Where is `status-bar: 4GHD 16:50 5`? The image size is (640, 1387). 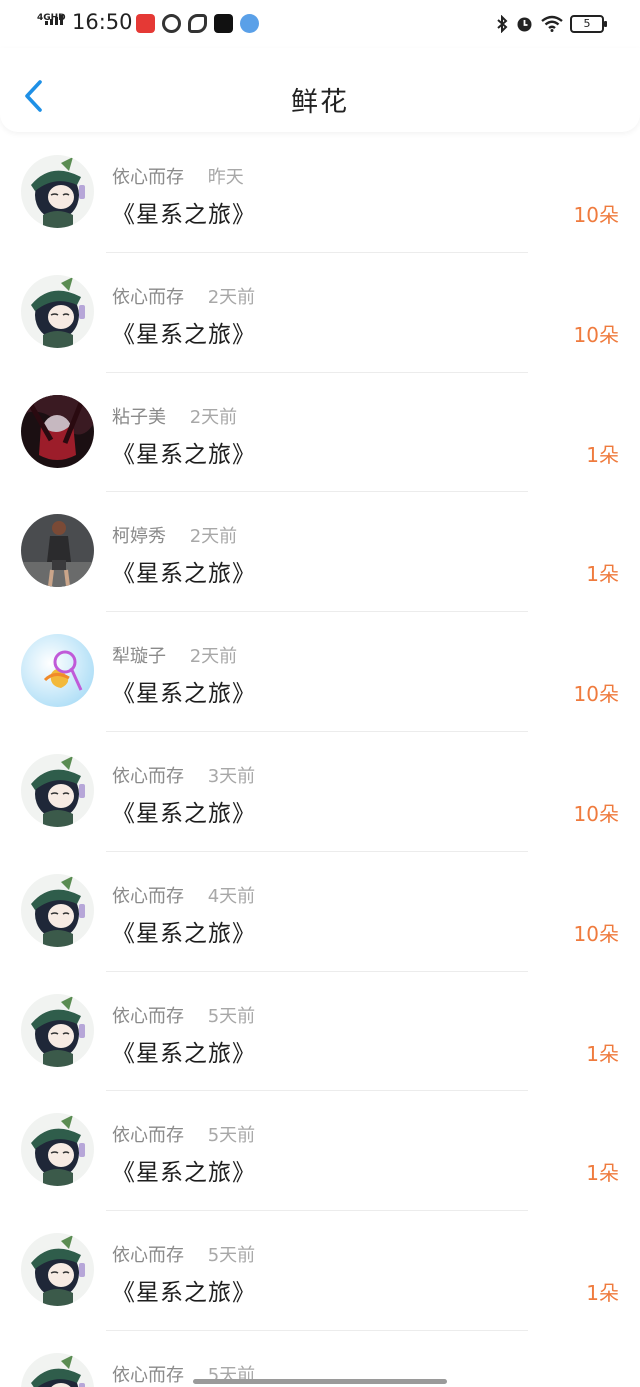
status-bar: 4GHD 16:50 5 is located at coordinates (320, 24).